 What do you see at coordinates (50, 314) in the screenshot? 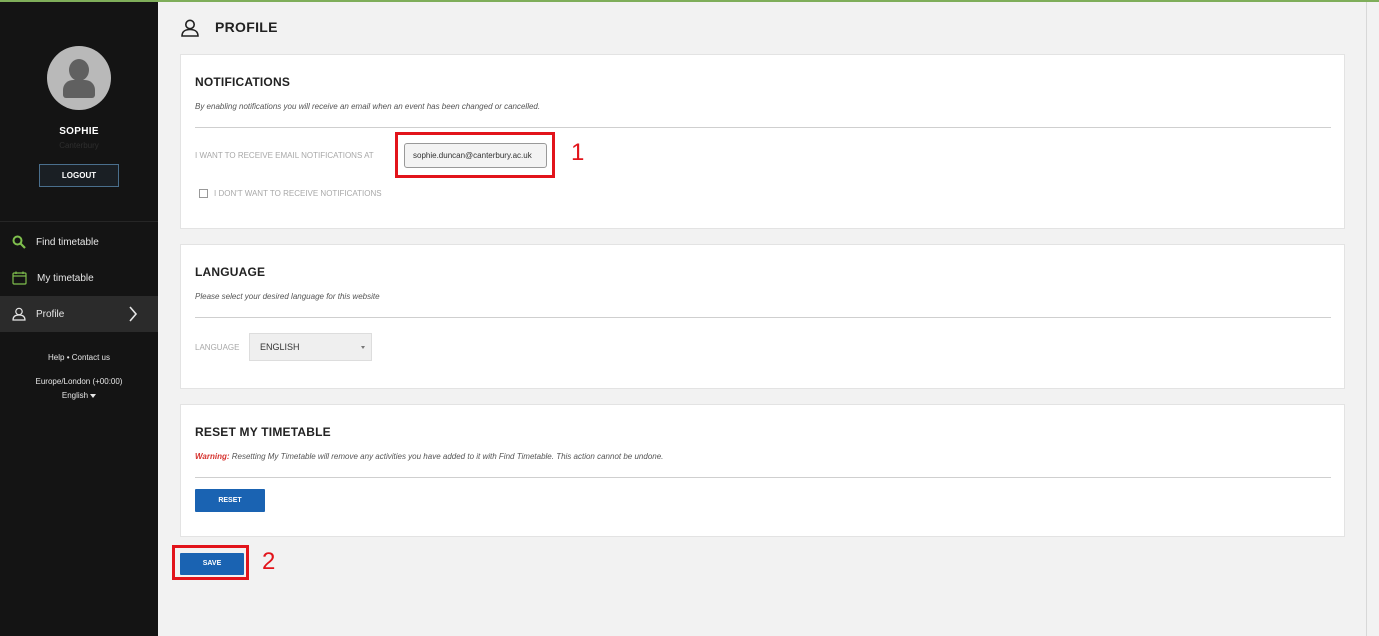
I see `sidebar-item-label: Profile` at bounding box center [50, 314].